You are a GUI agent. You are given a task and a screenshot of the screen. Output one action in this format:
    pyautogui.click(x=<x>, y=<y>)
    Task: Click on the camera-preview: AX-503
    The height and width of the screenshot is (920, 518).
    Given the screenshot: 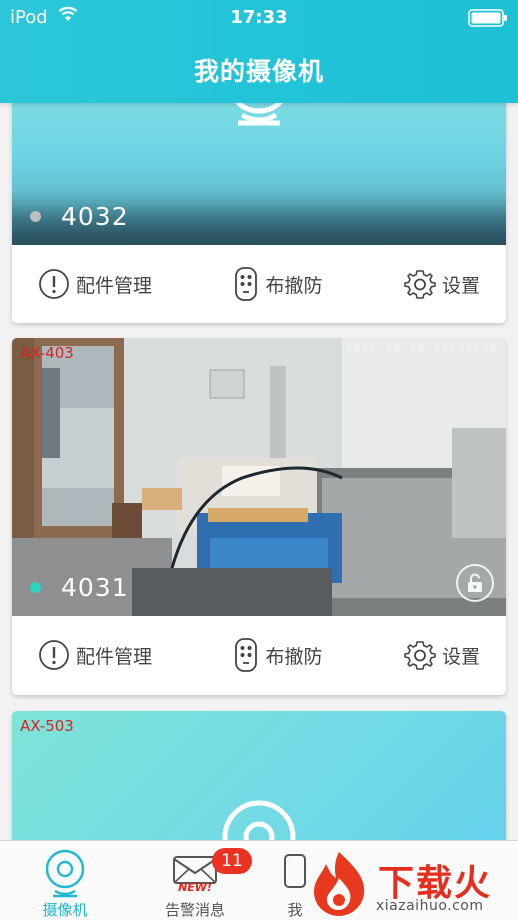 What is the action you would take?
    pyautogui.click(x=259, y=775)
    